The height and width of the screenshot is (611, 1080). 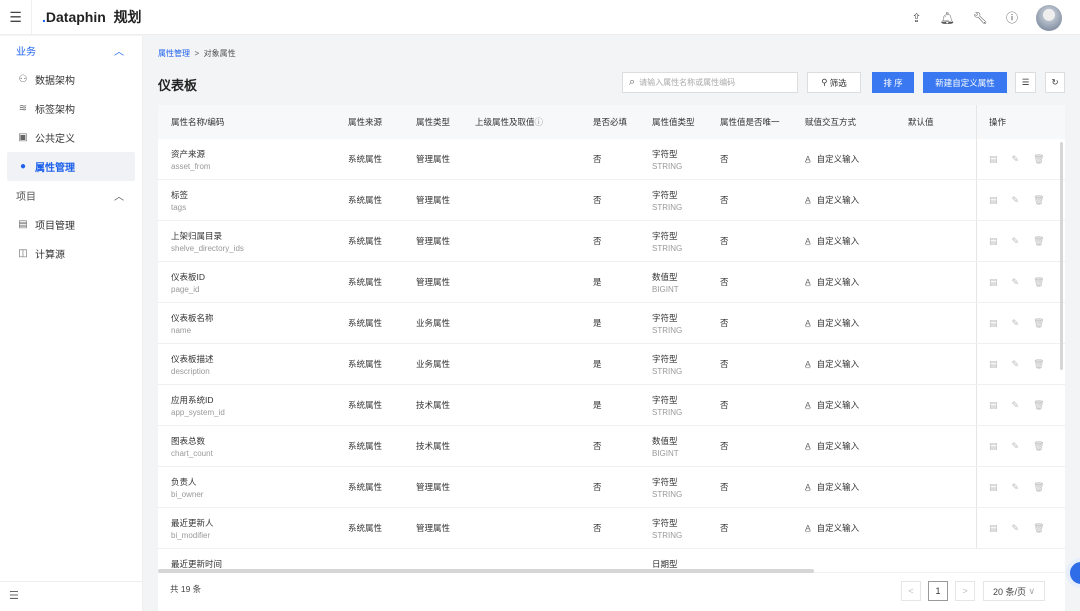 What do you see at coordinates (834, 82) in the screenshot?
I see `filter-button: ⚲ 筛选` at bounding box center [834, 82].